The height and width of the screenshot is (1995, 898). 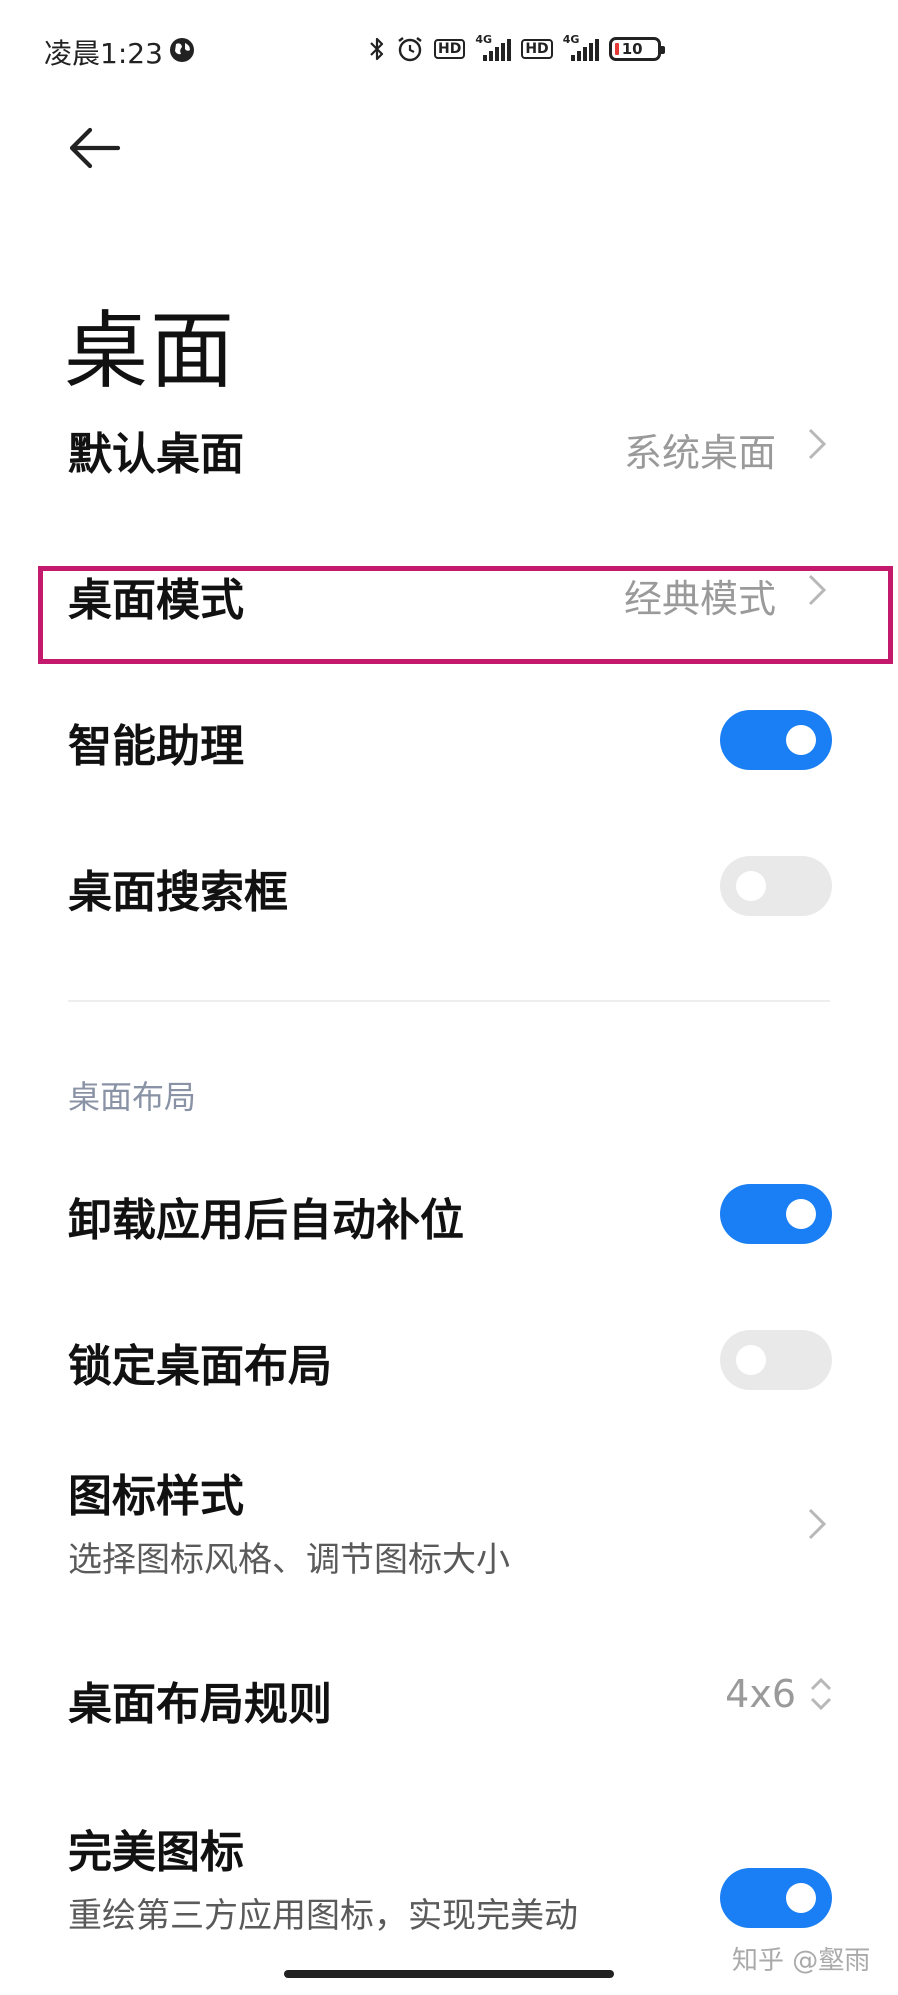 What do you see at coordinates (200, 1704) in the screenshot?
I see `layout-rule-label: 桌面布局规则` at bounding box center [200, 1704].